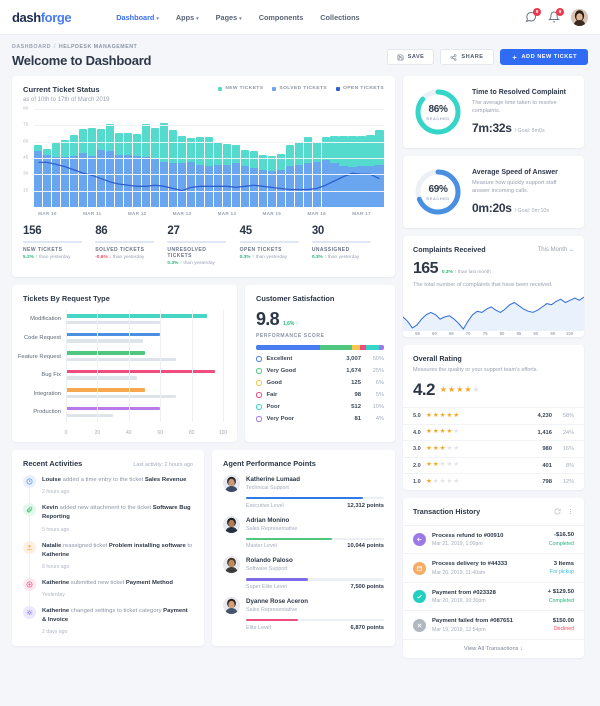  I want to click on x-axis-tick: 60, so click(434, 334).